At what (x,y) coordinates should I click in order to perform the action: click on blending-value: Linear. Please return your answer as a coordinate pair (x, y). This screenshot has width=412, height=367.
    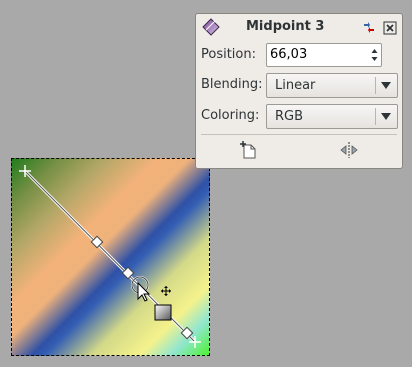
    Looking at the image, I should click on (295, 85).